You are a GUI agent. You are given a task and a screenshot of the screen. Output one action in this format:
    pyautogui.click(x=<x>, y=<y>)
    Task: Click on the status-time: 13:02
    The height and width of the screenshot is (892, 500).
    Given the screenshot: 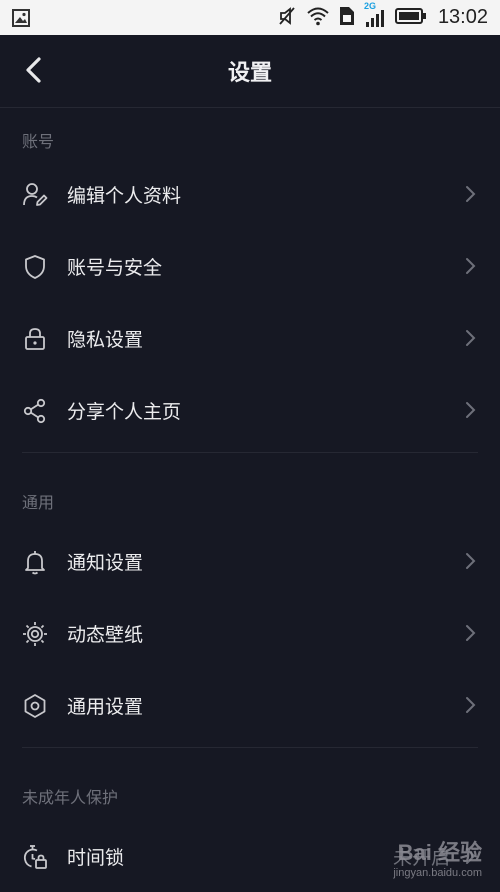 What is the action you would take?
    pyautogui.click(x=463, y=17)
    